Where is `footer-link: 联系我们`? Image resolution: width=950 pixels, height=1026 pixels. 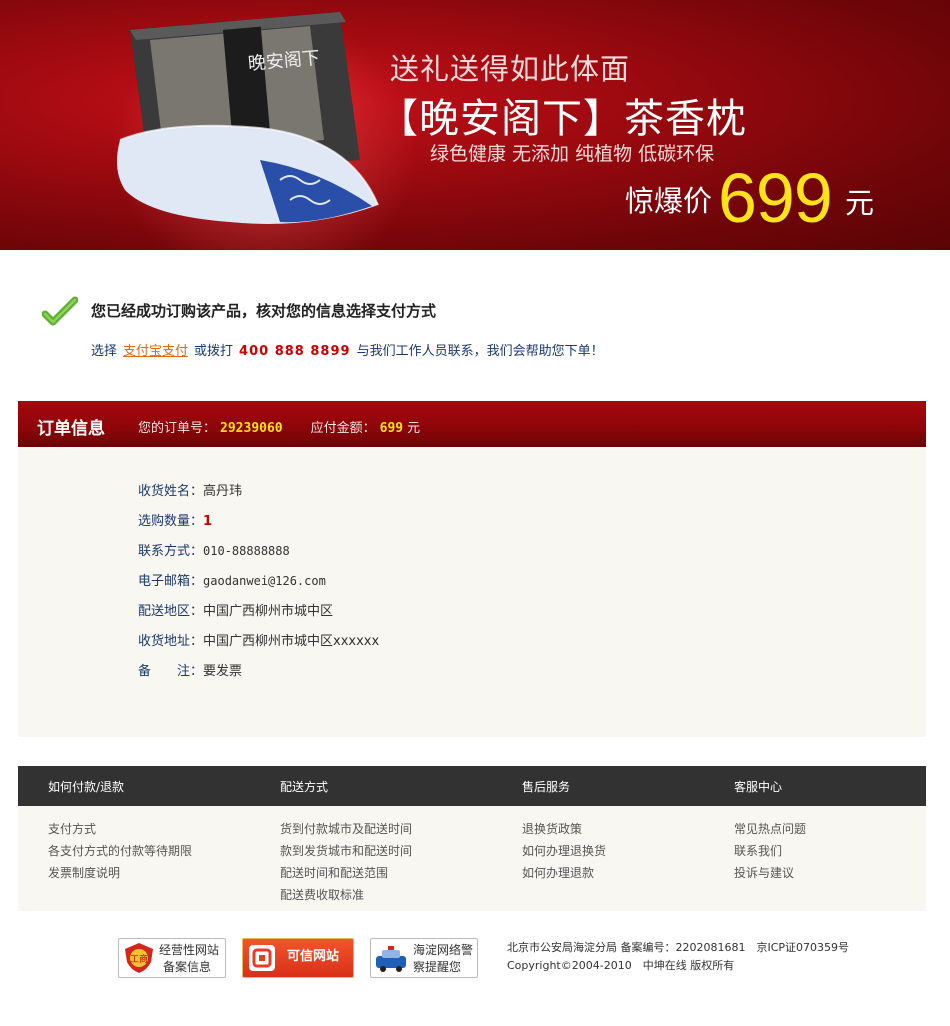
footer-link: 联系我们 is located at coordinates (770, 851).